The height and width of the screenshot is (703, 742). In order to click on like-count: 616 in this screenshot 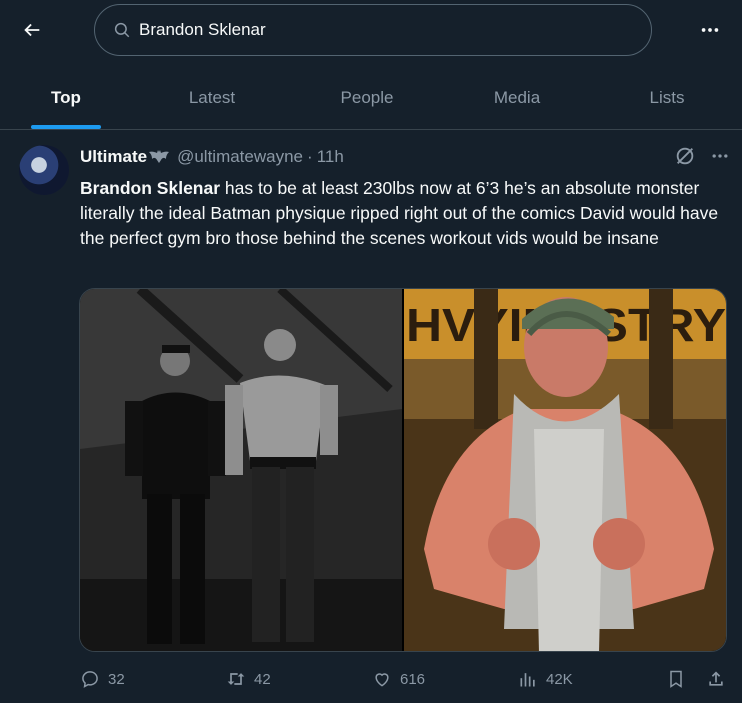, I will do `click(413, 679)`.